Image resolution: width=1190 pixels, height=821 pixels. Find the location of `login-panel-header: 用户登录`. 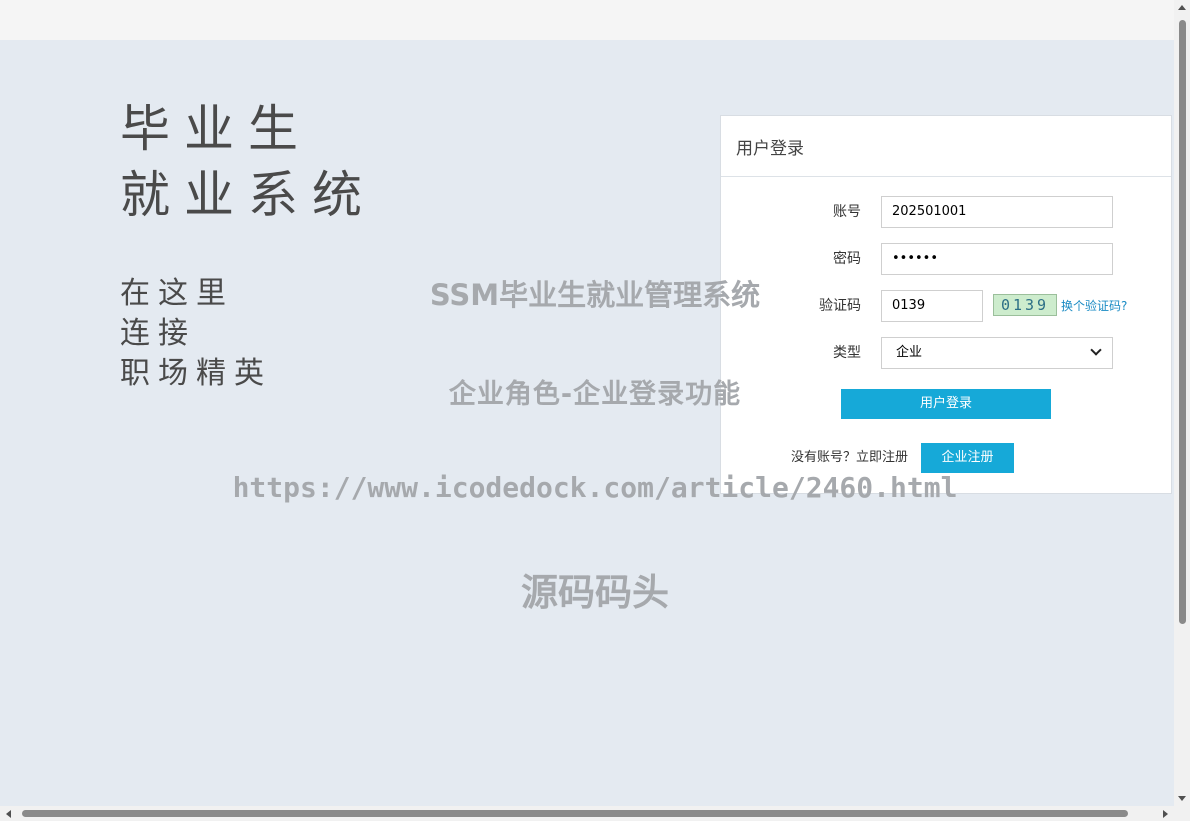

login-panel-header: 用户登录 is located at coordinates (946, 146).